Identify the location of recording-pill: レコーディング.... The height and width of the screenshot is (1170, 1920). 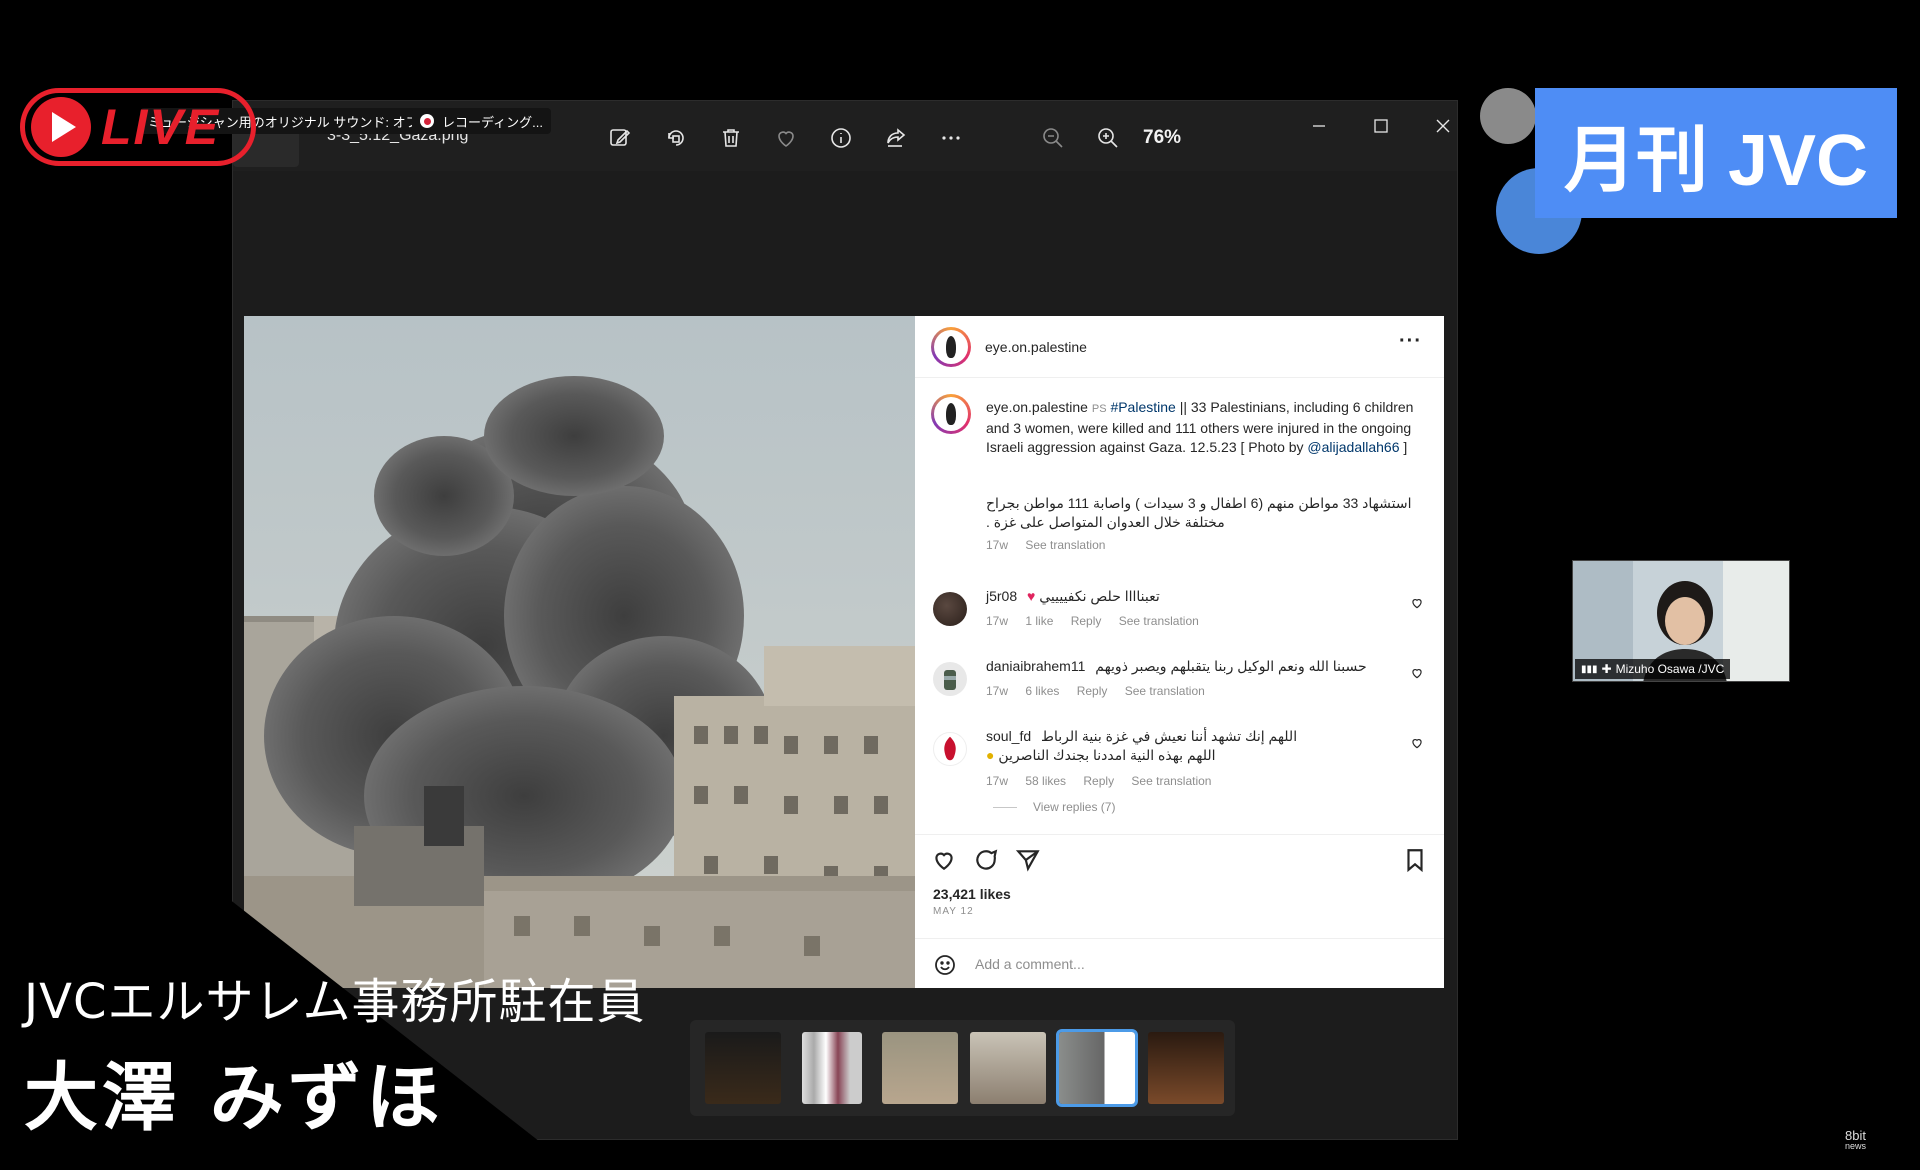
(481, 121).